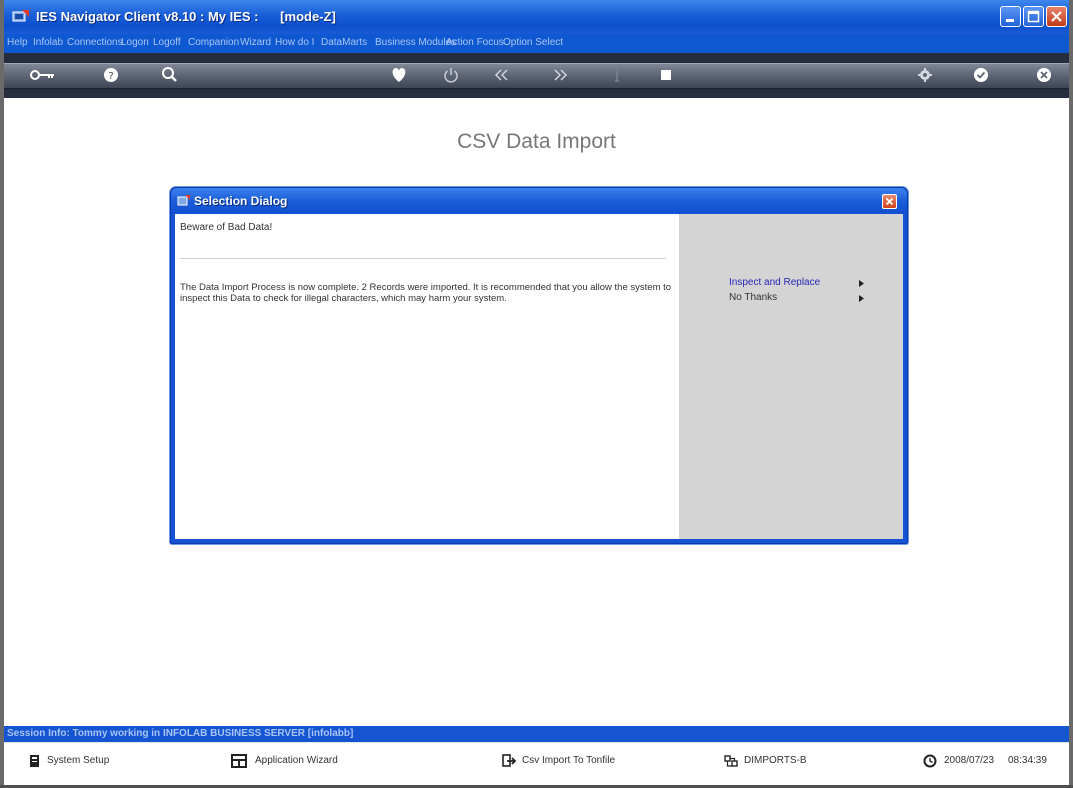  I want to click on page-title: CSV Data Import, so click(536, 141).